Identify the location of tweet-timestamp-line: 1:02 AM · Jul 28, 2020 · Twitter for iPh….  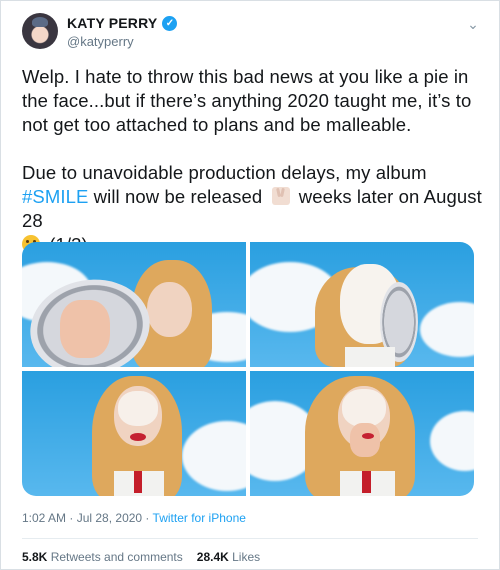
(134, 518).